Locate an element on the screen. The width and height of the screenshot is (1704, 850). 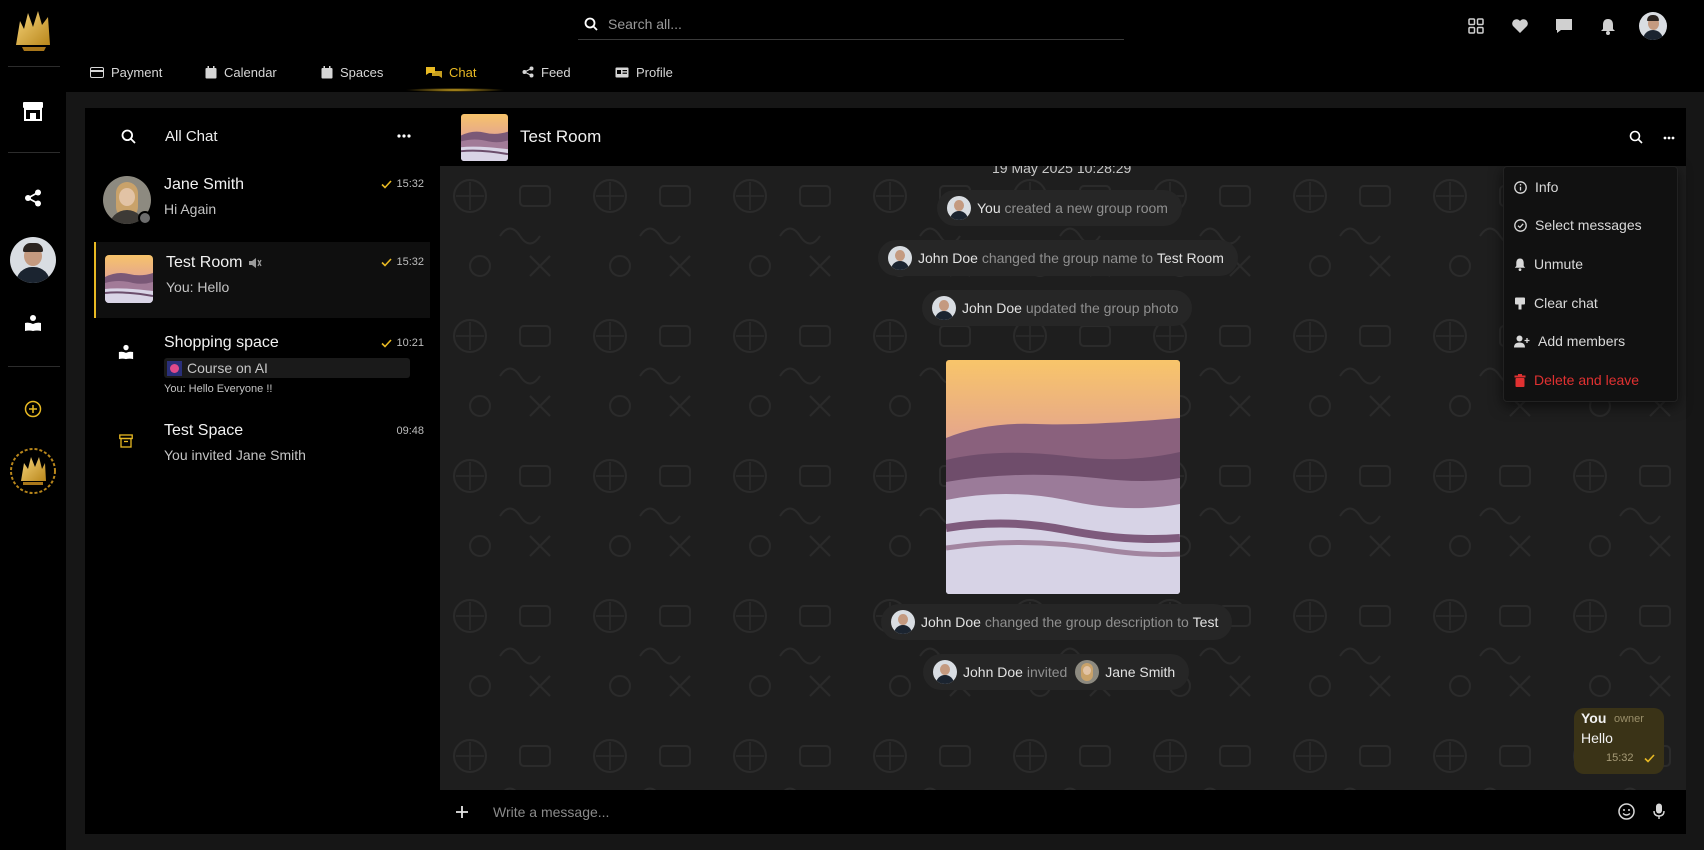
grid-apps-icon is located at coordinates (1476, 26).